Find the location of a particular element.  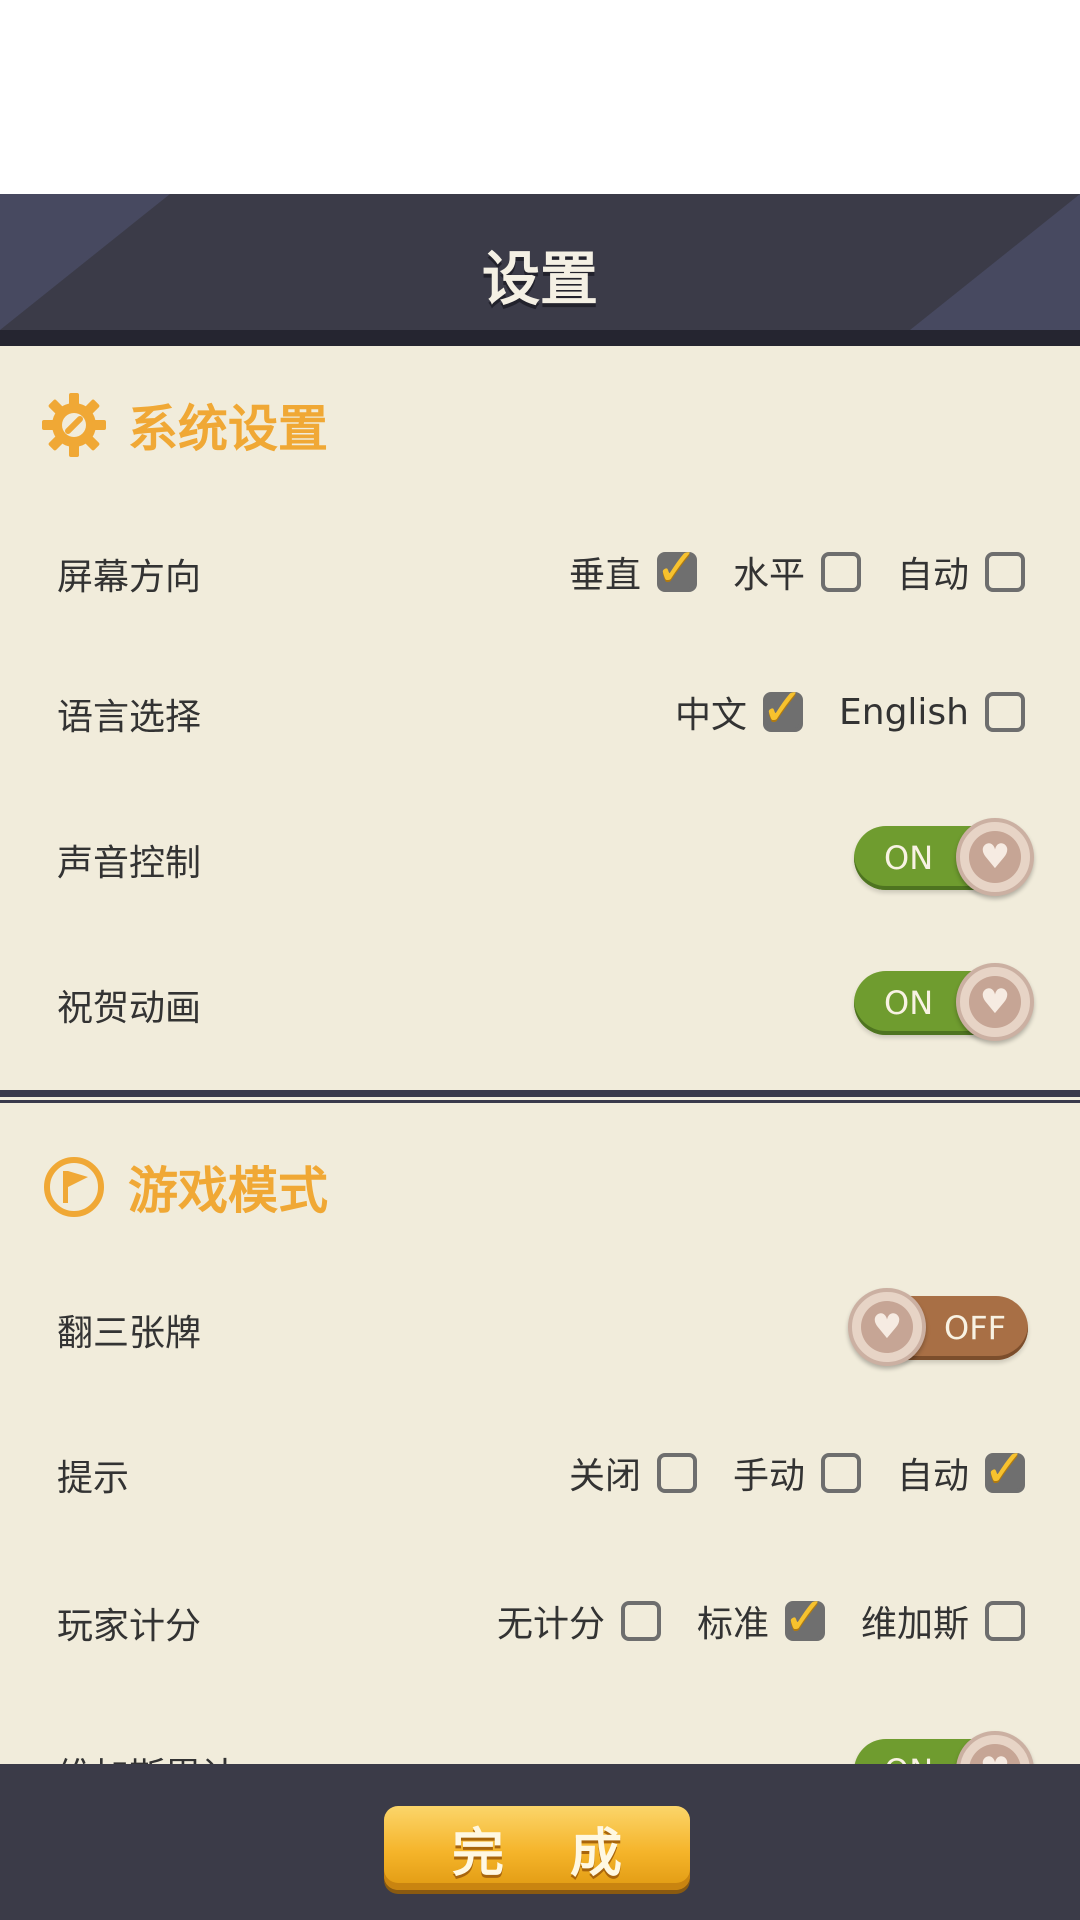

option-manual: 手动 is located at coordinates (797, 1473).